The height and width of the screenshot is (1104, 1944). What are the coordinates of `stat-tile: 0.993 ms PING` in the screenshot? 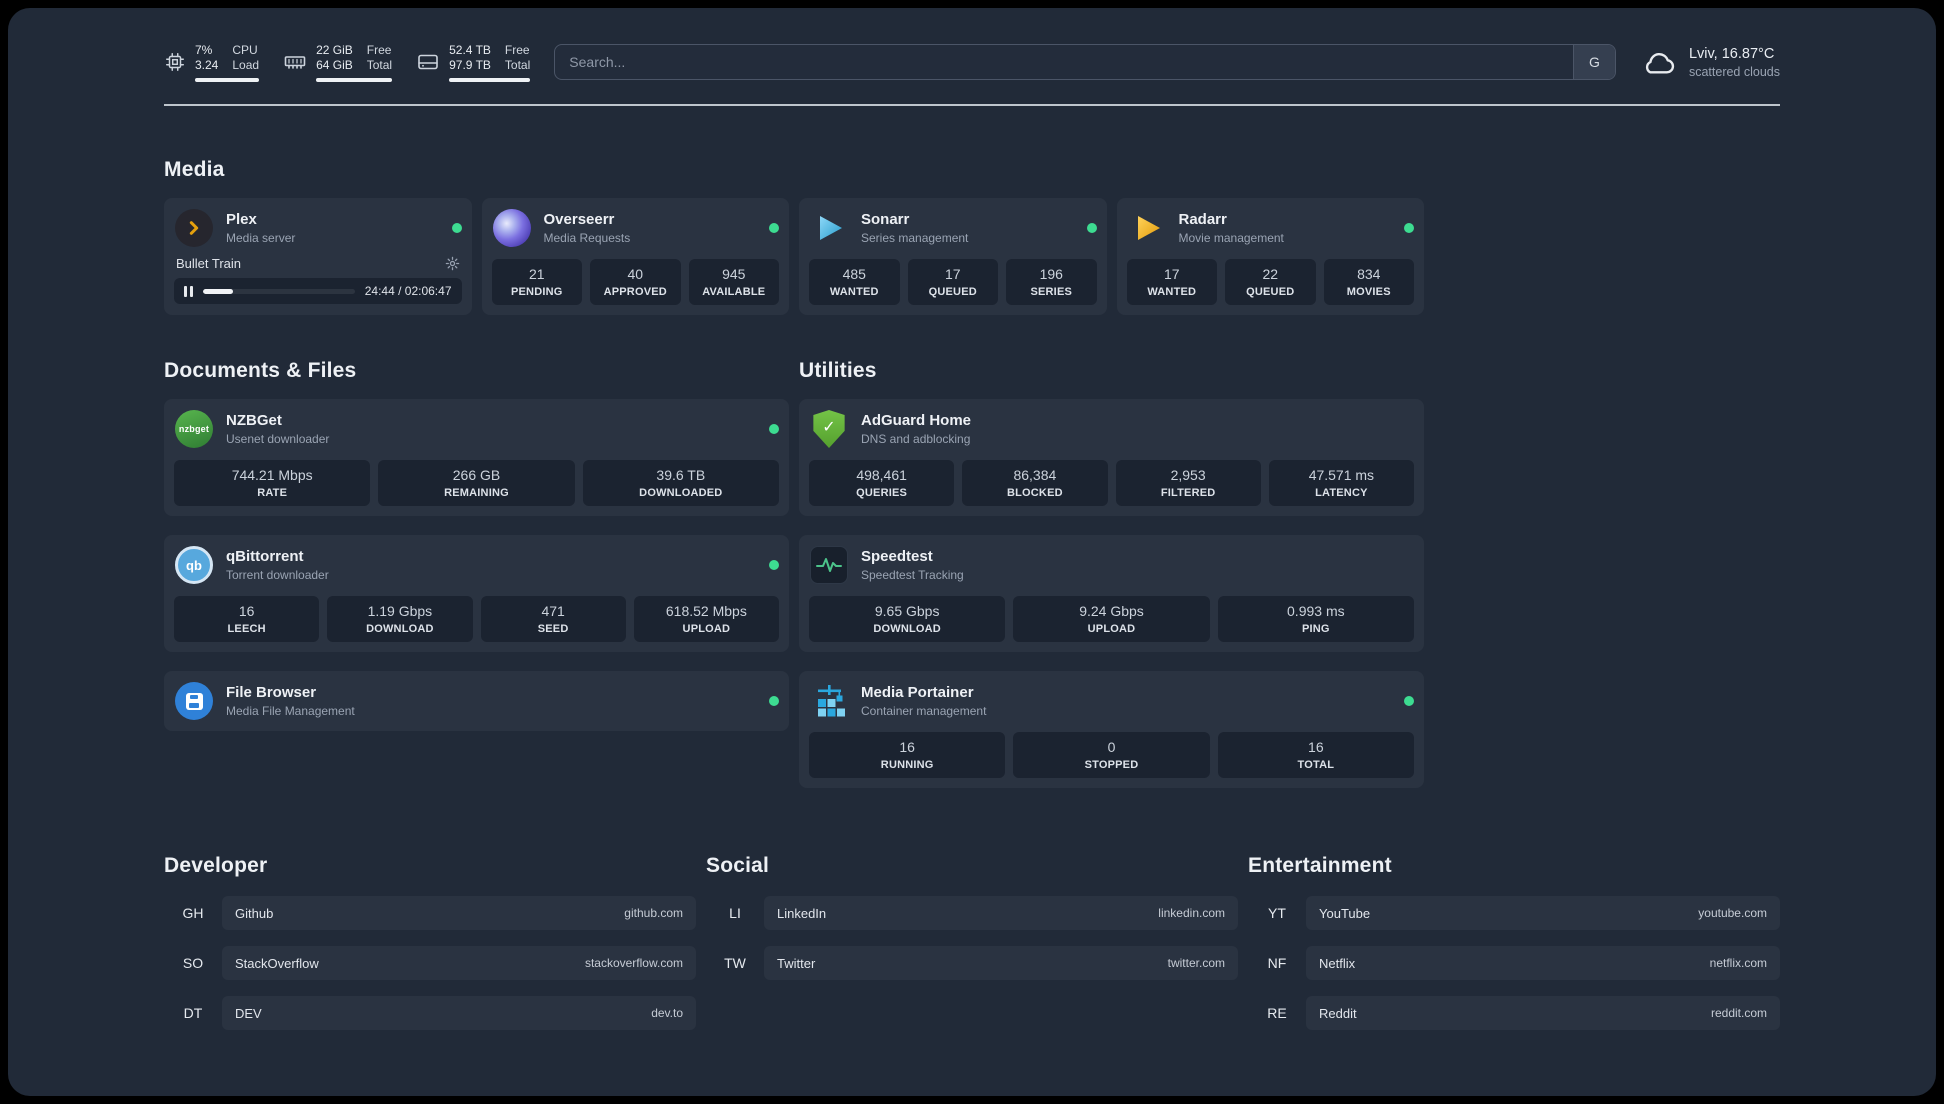 It's located at (1315, 619).